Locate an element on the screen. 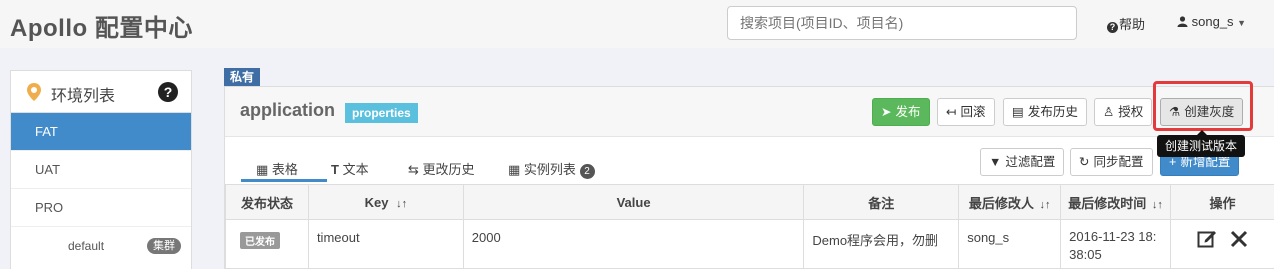  tab-table: ▦ 表格 is located at coordinates (277, 168).